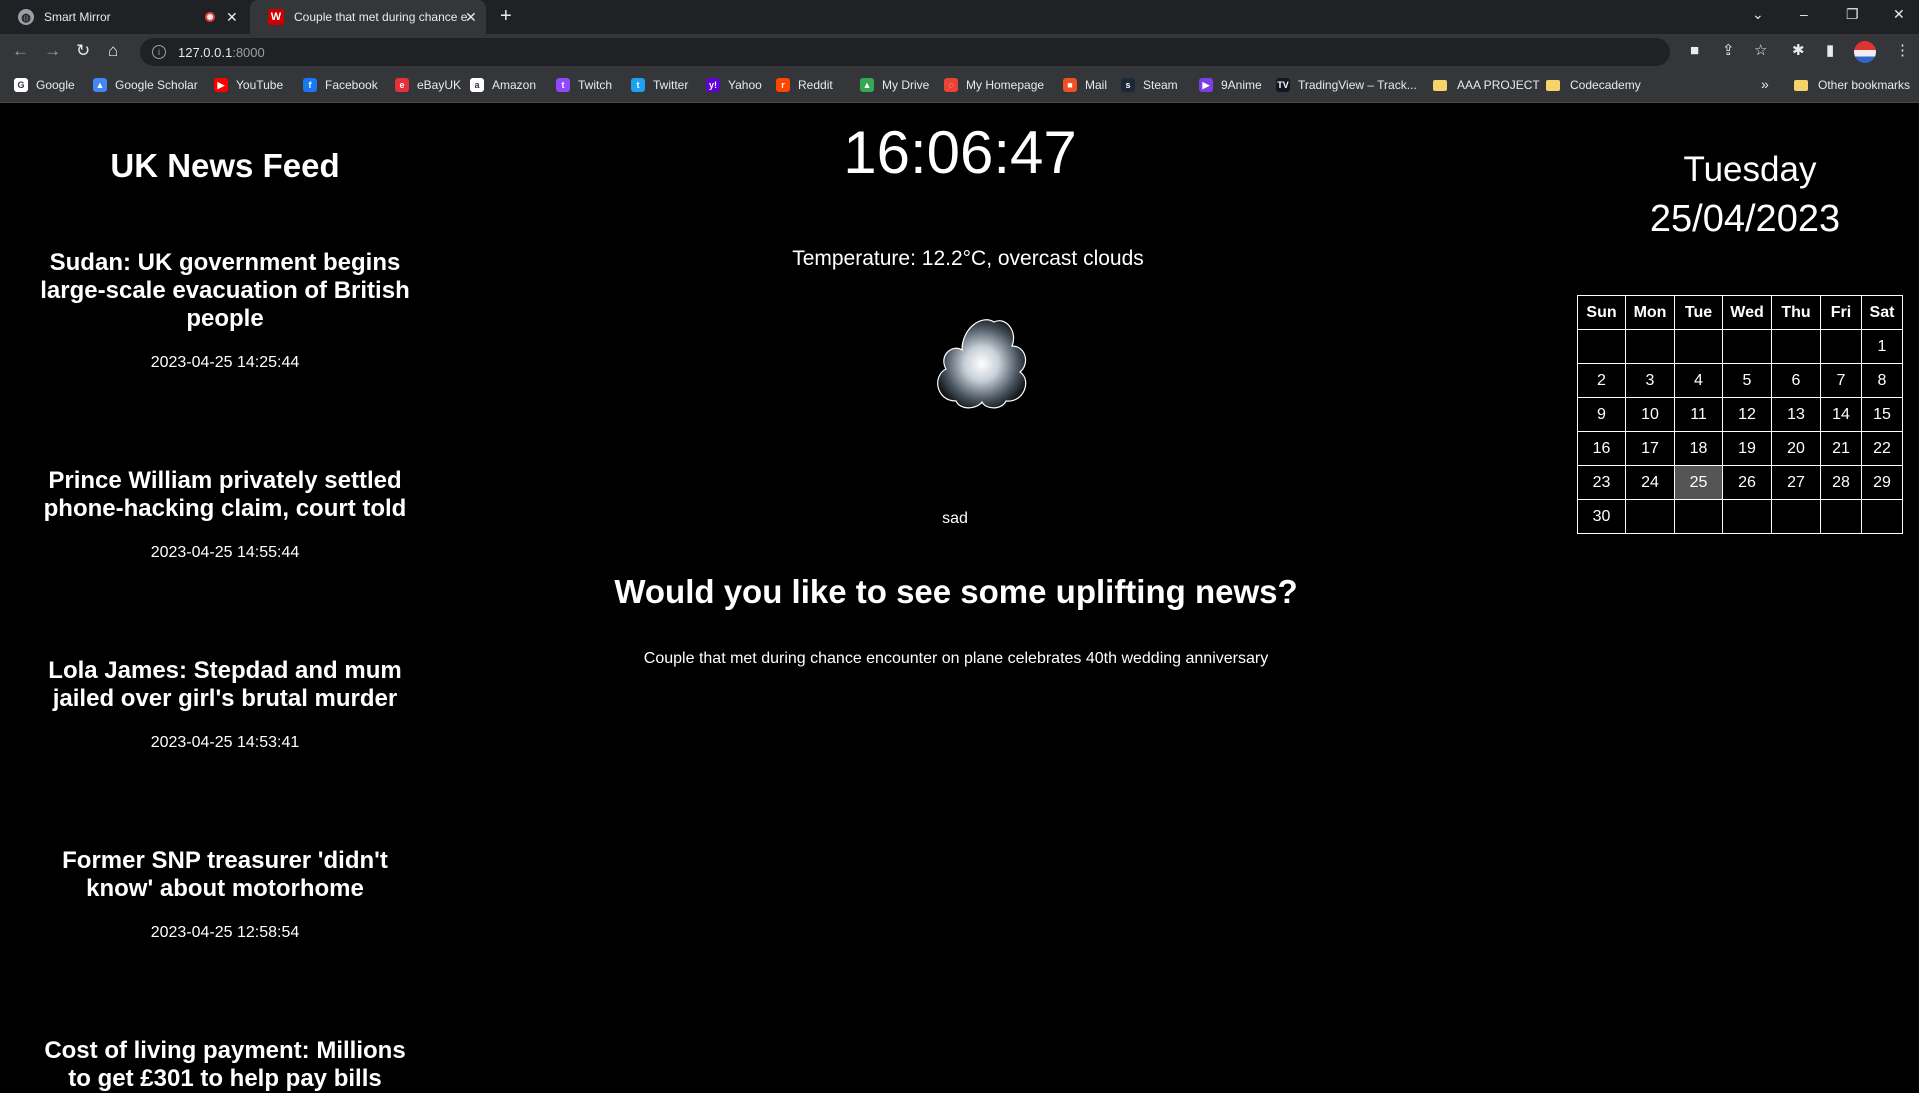 This screenshot has height=1093, width=1919. Describe the element at coordinates (1601, 448) in the screenshot. I see `calendar-day: 16` at that location.